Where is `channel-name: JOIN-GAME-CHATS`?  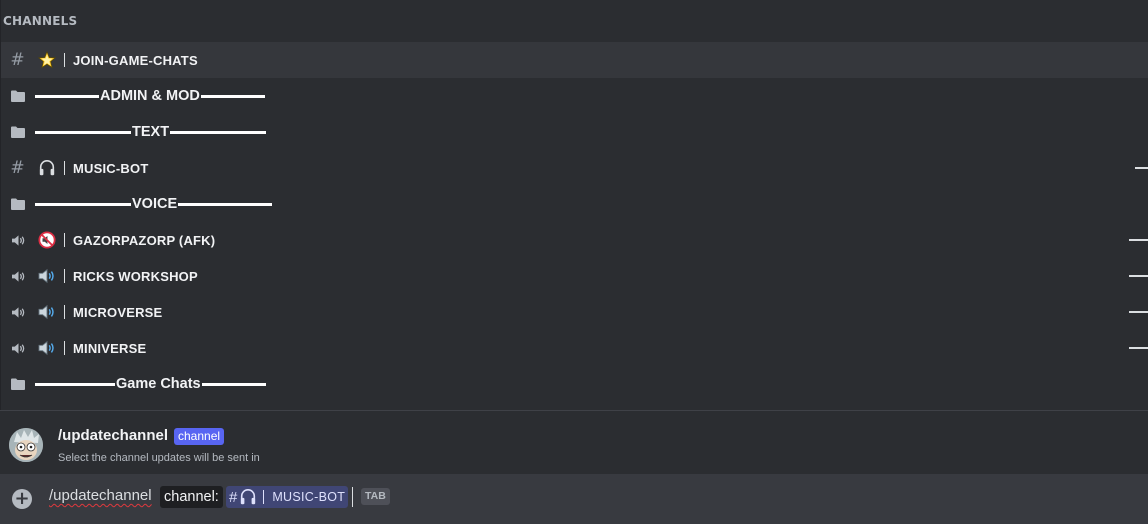 channel-name: JOIN-GAME-CHATS is located at coordinates (135, 60).